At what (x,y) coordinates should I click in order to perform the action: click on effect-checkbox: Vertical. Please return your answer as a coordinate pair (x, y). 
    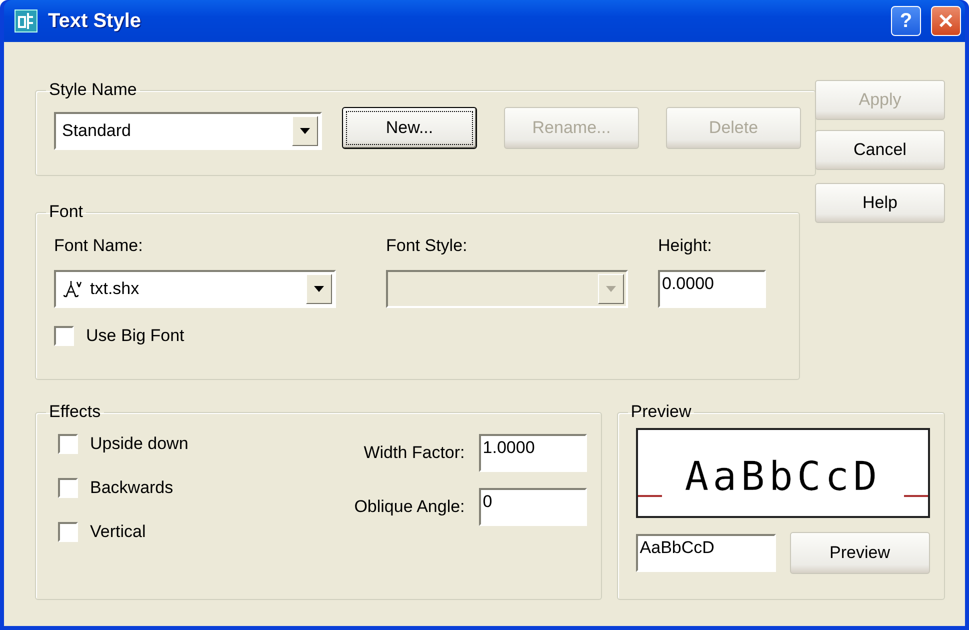
    Looking at the image, I should click on (123, 532).